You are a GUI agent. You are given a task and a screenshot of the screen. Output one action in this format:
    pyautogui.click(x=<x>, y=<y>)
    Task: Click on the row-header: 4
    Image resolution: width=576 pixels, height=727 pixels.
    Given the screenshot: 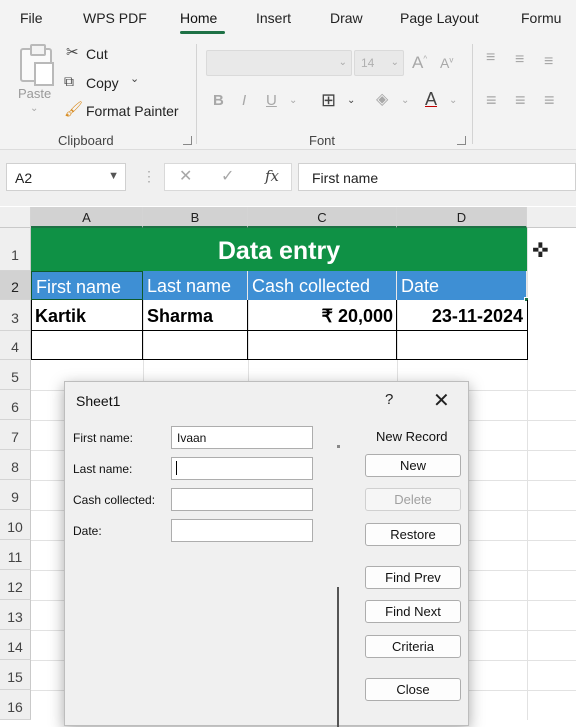 What is the action you would take?
    pyautogui.click(x=15, y=345)
    